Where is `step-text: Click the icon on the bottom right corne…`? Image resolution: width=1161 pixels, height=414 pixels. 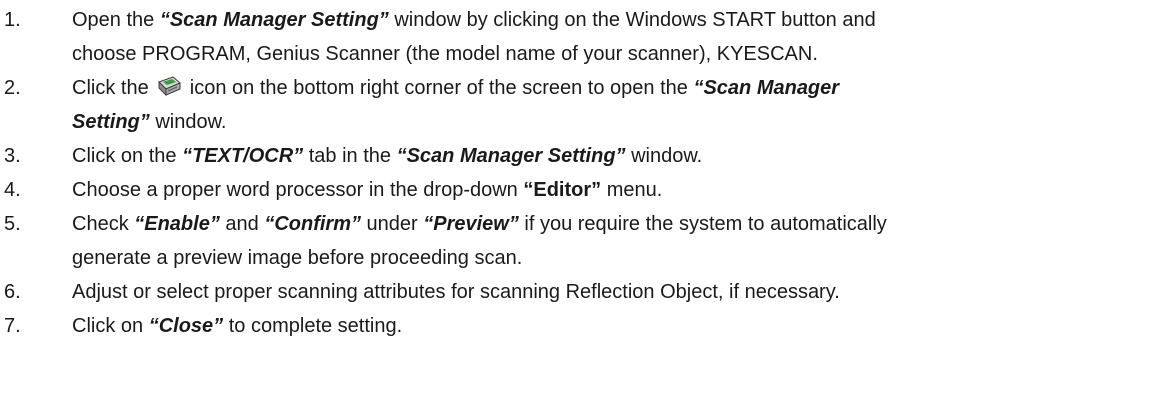
step-text: Click the icon on the bottom right corne… is located at coordinates (455, 88).